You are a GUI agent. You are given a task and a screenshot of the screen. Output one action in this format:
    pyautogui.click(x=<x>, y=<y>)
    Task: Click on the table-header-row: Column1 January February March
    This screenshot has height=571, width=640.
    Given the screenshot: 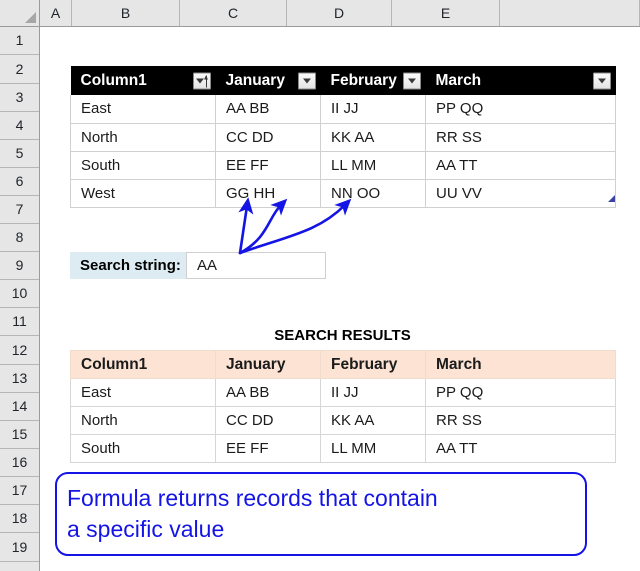 What is the action you would take?
    pyautogui.click(x=343, y=80)
    